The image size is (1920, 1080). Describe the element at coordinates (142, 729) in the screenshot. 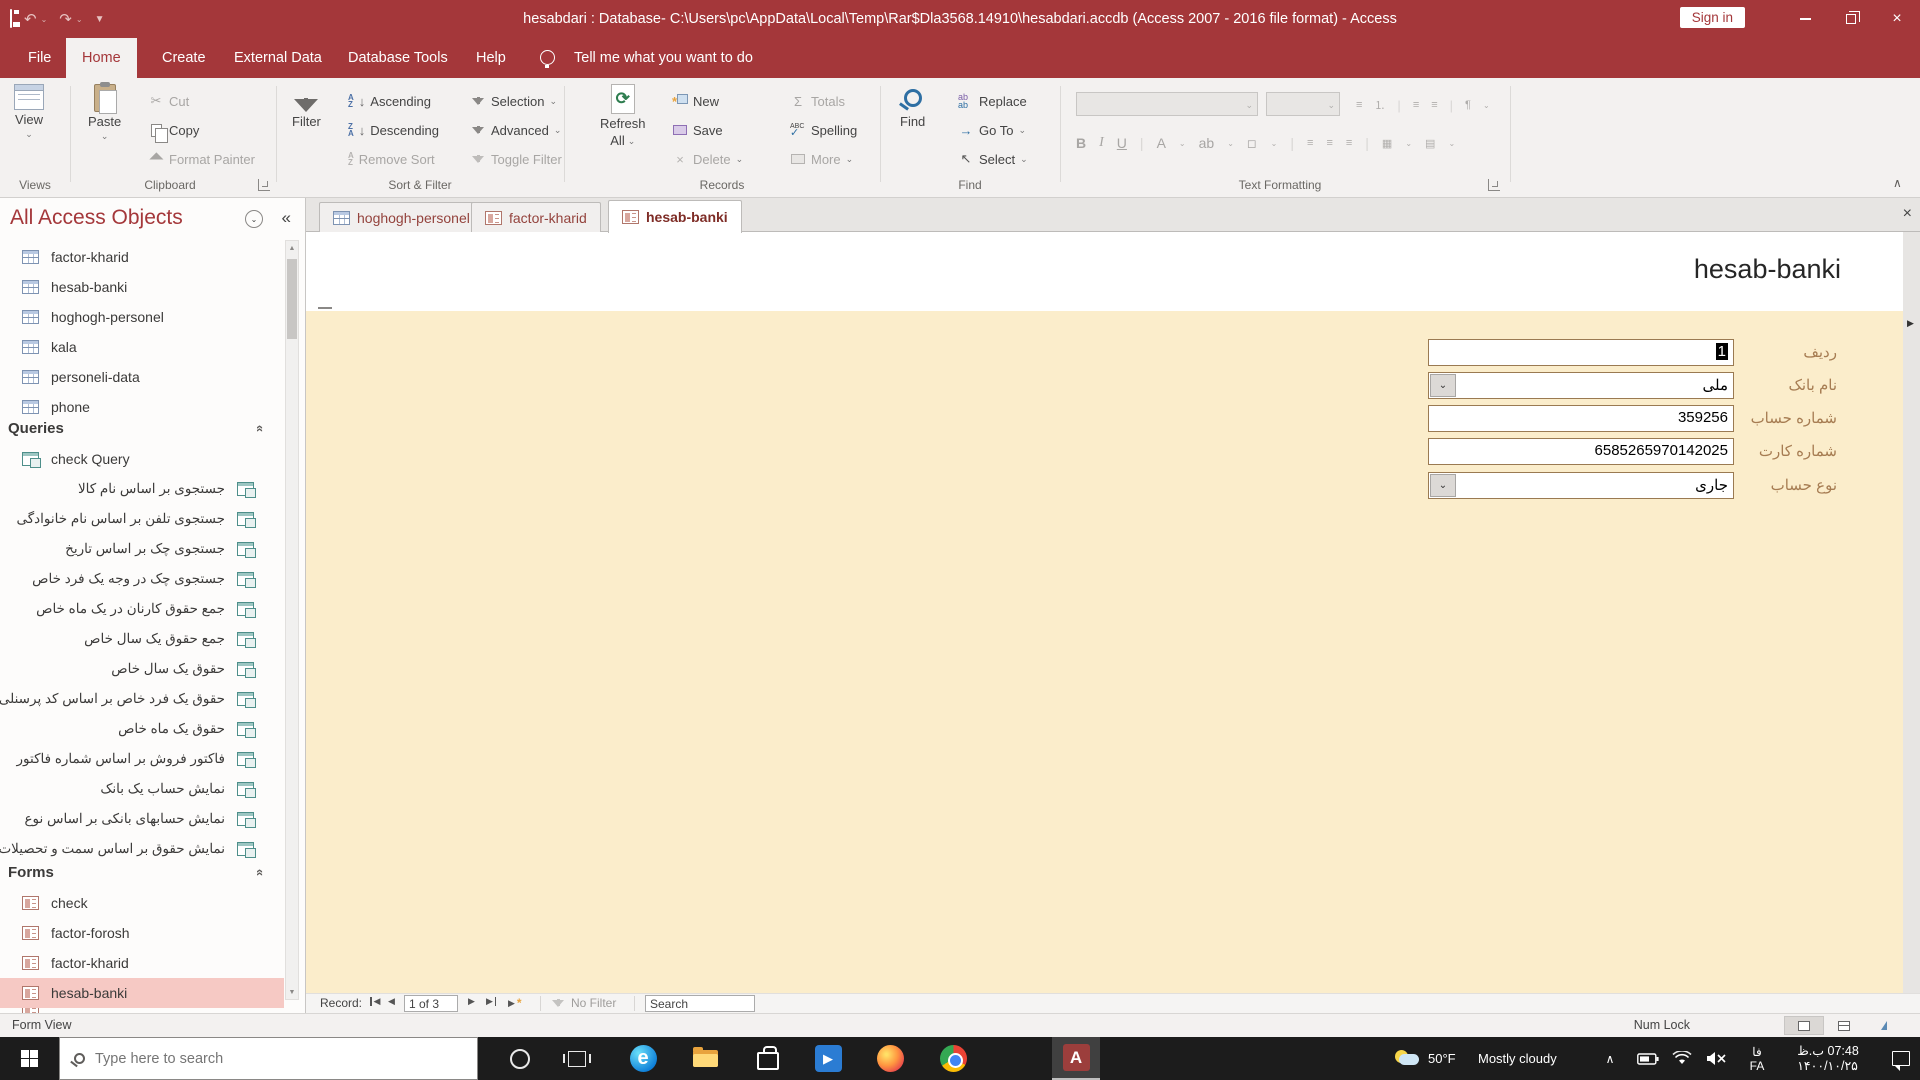

I see `nav-item-query: حقوق یک ماه خاص` at that location.